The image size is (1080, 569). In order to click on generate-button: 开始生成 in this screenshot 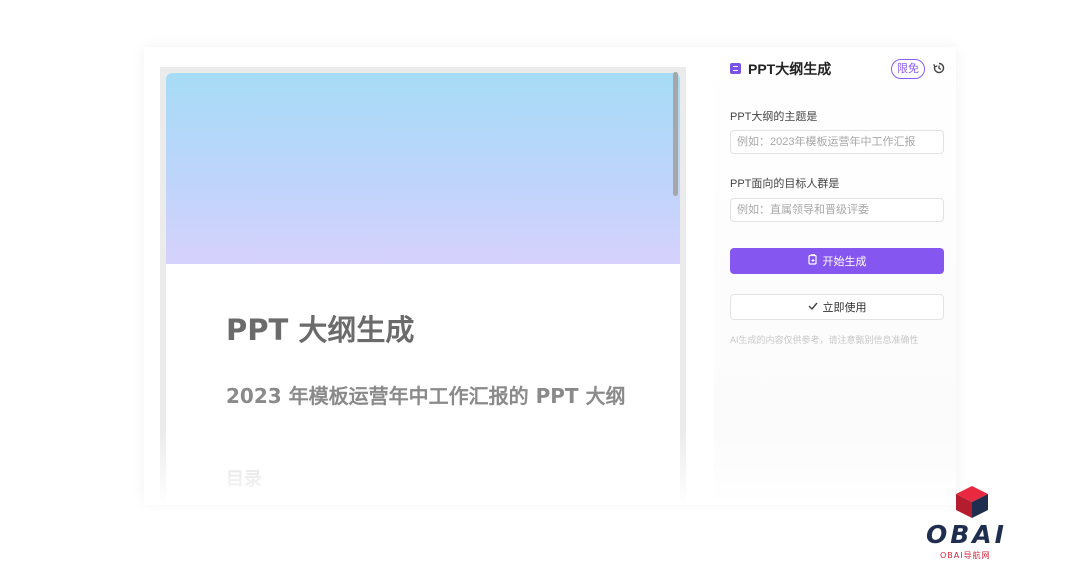, I will do `click(837, 261)`.